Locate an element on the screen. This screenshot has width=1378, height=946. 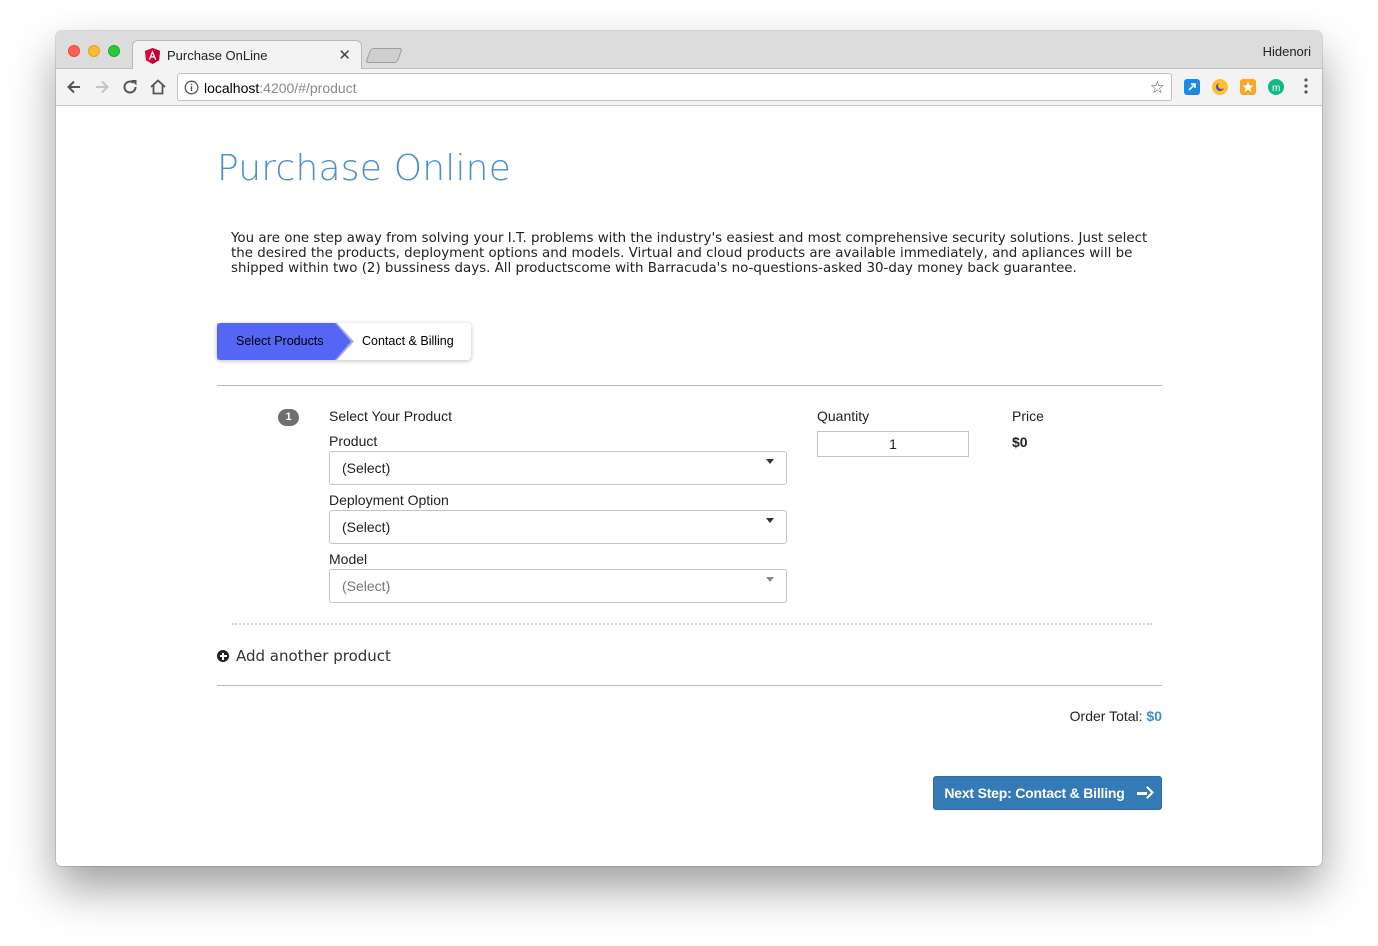
profile-name: Hidenori is located at coordinates (1287, 51).